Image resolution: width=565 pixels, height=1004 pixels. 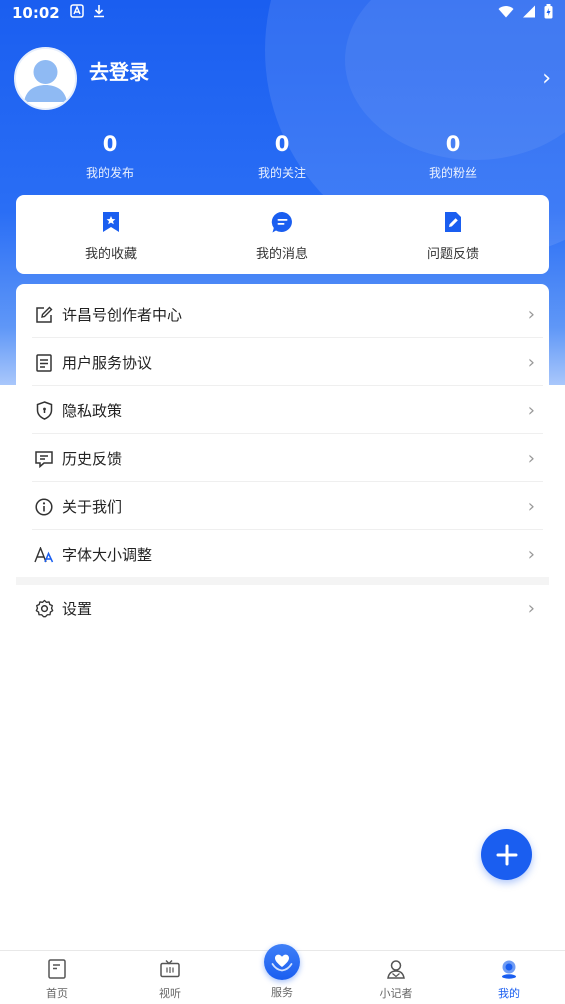 I want to click on nav-label: 我的, so click(x=509, y=993).